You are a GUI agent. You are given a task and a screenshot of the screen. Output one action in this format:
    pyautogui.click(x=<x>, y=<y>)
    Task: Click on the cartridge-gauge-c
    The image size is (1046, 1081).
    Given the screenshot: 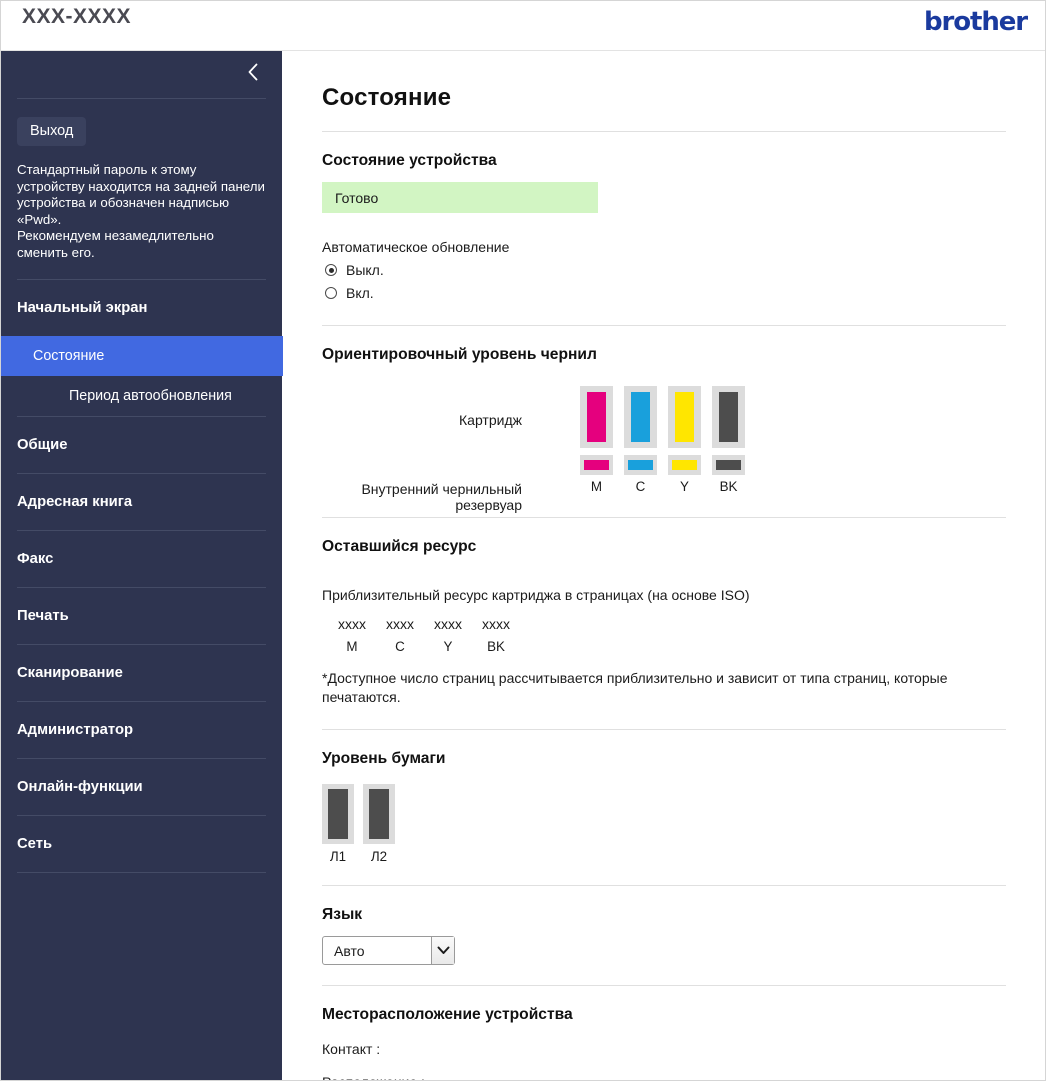 What is the action you would take?
    pyautogui.click(x=640, y=417)
    